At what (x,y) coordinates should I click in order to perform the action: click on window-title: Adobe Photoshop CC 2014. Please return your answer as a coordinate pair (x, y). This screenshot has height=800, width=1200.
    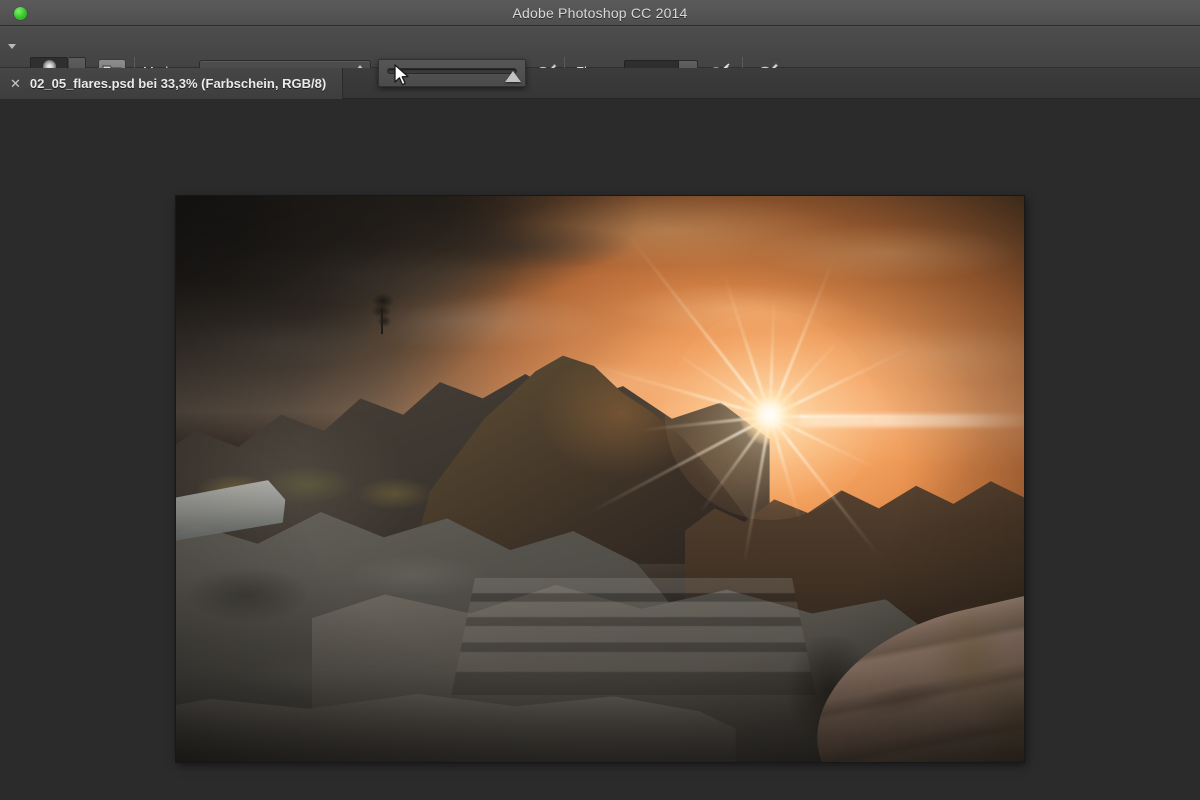
    Looking at the image, I should click on (600, 13).